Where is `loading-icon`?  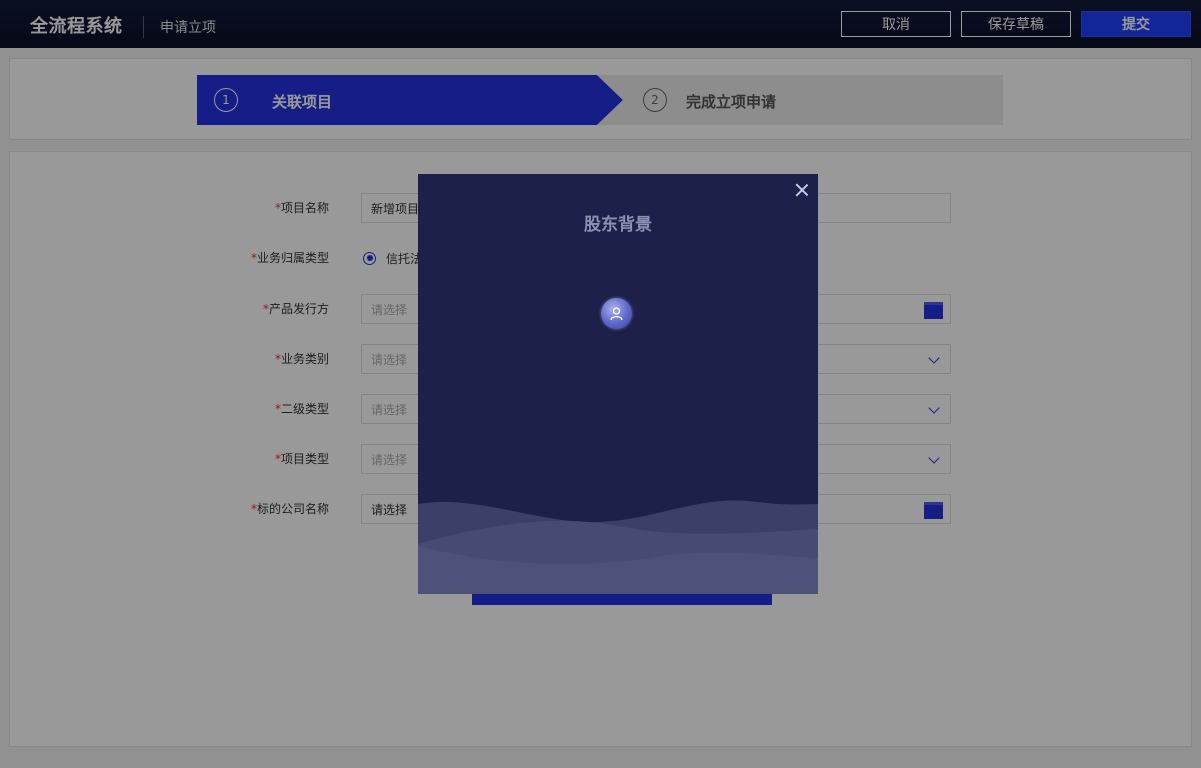 loading-icon is located at coordinates (616, 313).